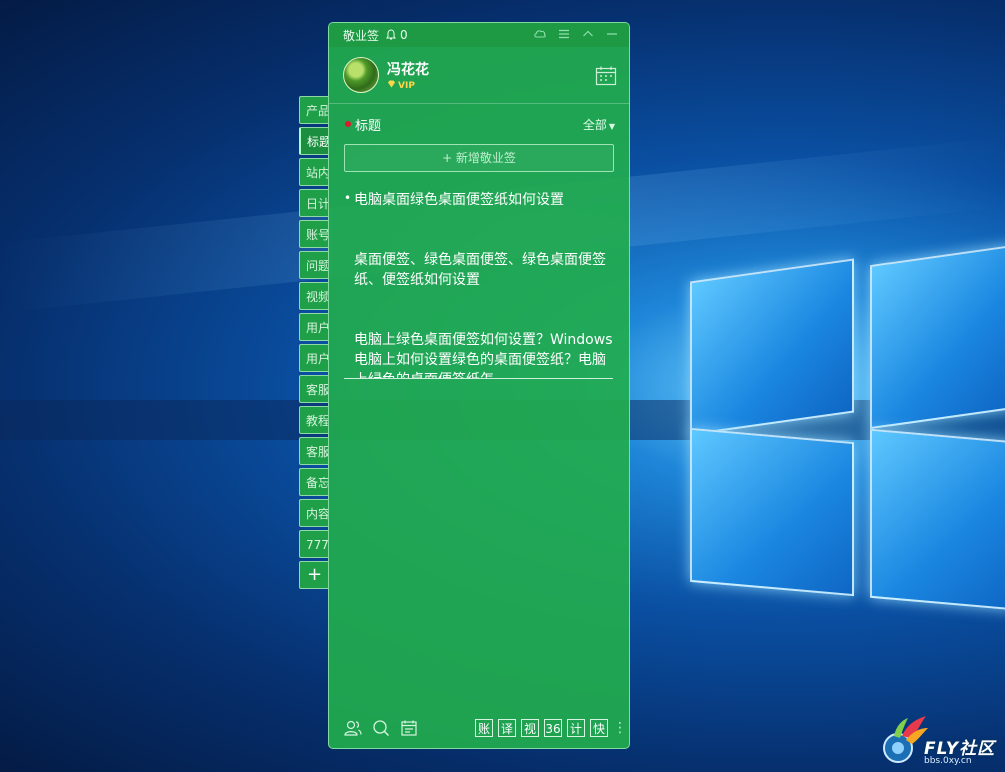  What do you see at coordinates (314, 265) in the screenshot?
I see `side-tab: 问题` at bounding box center [314, 265].